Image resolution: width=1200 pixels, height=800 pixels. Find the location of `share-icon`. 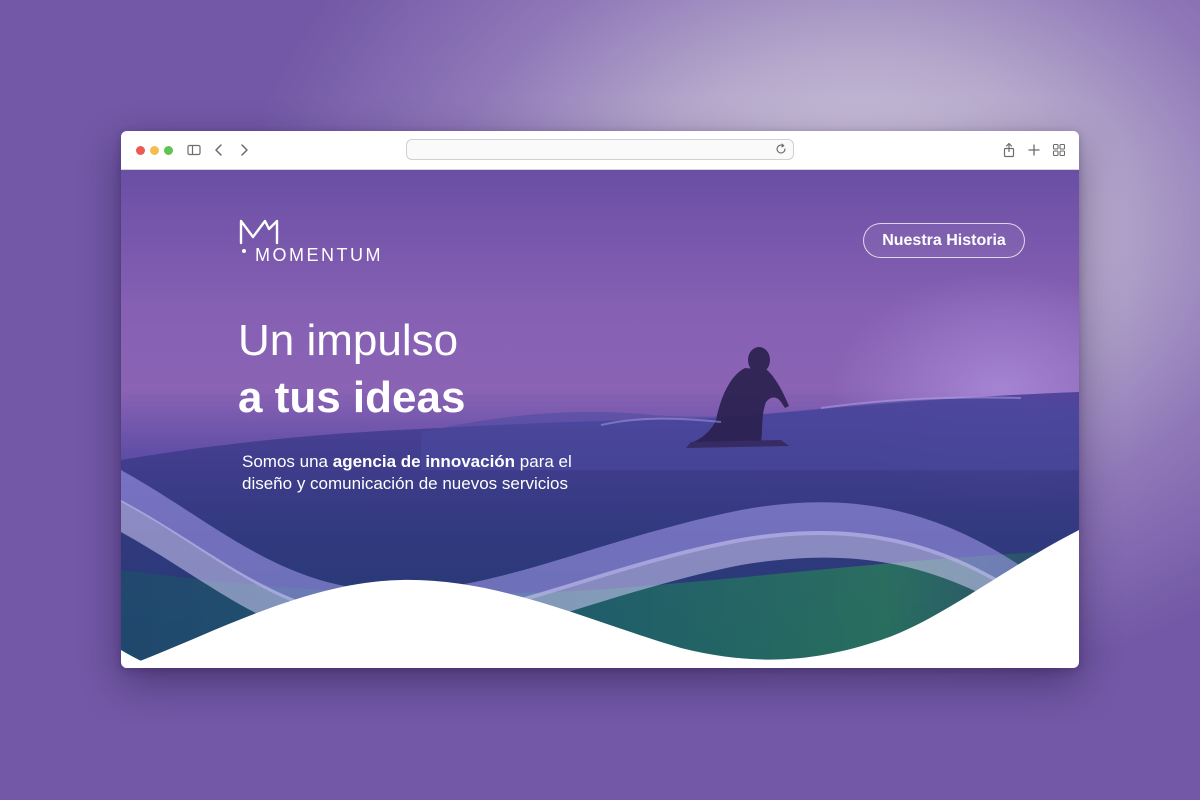

share-icon is located at coordinates (1009, 150).